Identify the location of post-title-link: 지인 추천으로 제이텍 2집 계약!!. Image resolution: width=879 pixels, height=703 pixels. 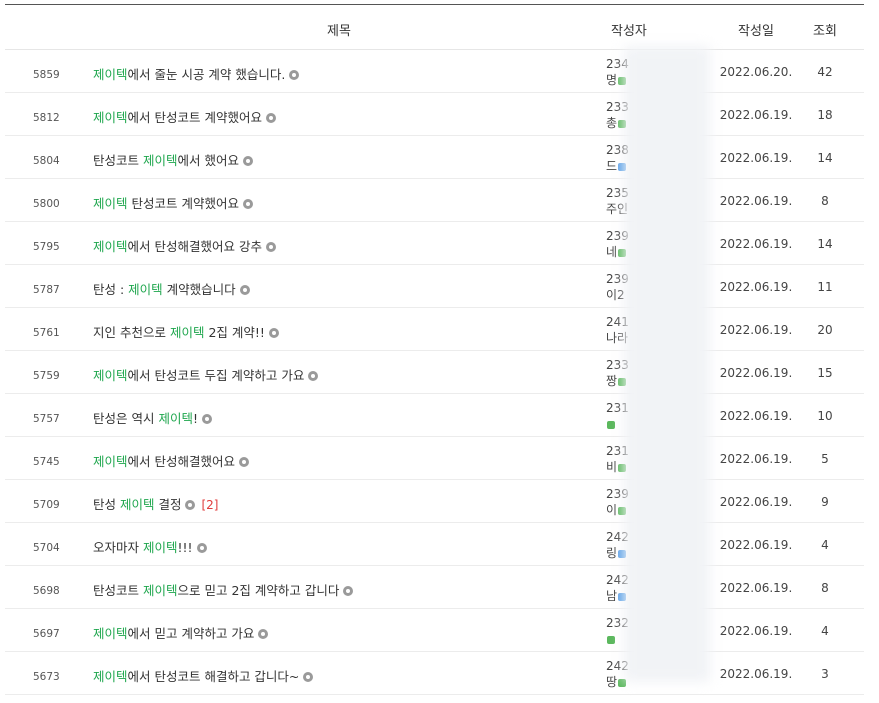
(186, 331).